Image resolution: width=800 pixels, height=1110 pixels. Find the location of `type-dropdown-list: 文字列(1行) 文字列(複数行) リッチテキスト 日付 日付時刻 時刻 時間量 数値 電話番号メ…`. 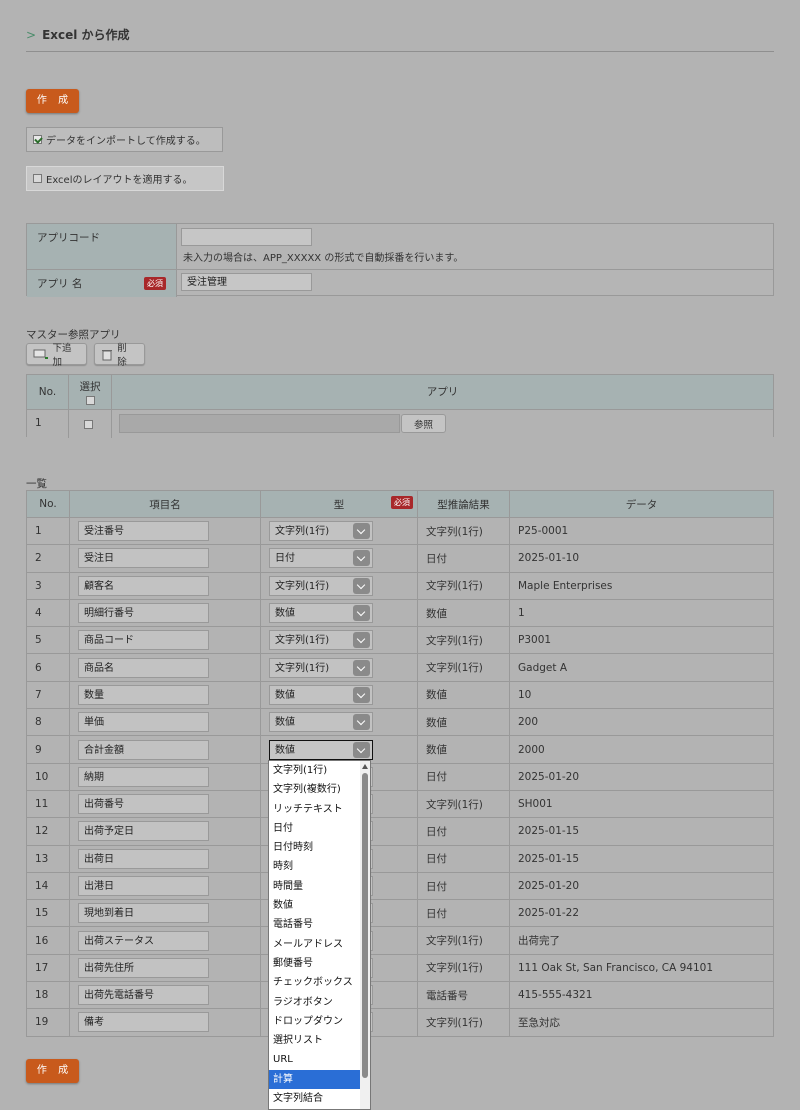

type-dropdown-list: 文字列(1行) 文字列(複数行) リッチテキスト 日付 日付時刻 時刻 時間量 数値 電話番号メ… is located at coordinates (319, 935).